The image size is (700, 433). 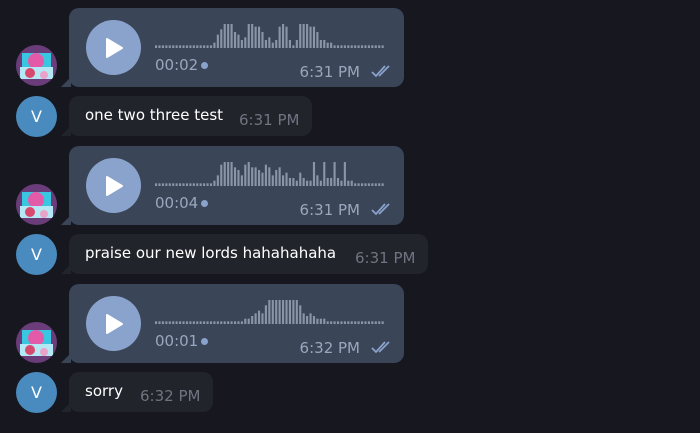 I want to click on unplayed-dot, so click(x=204, y=341).